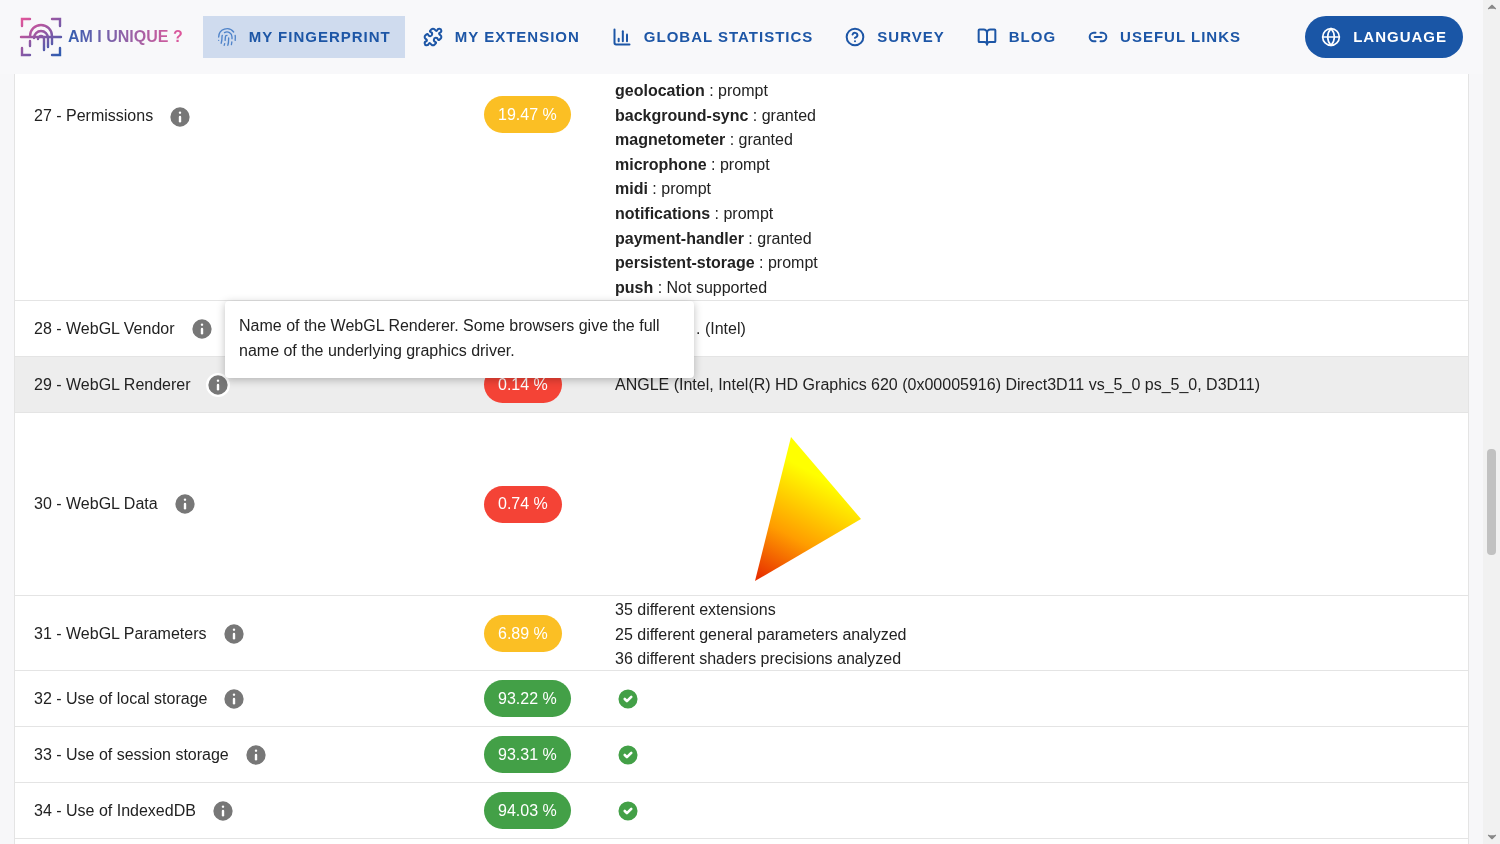 The width and height of the screenshot is (1500, 844). Describe the element at coordinates (226, 37) in the screenshot. I see `fingerprint-icon` at that location.